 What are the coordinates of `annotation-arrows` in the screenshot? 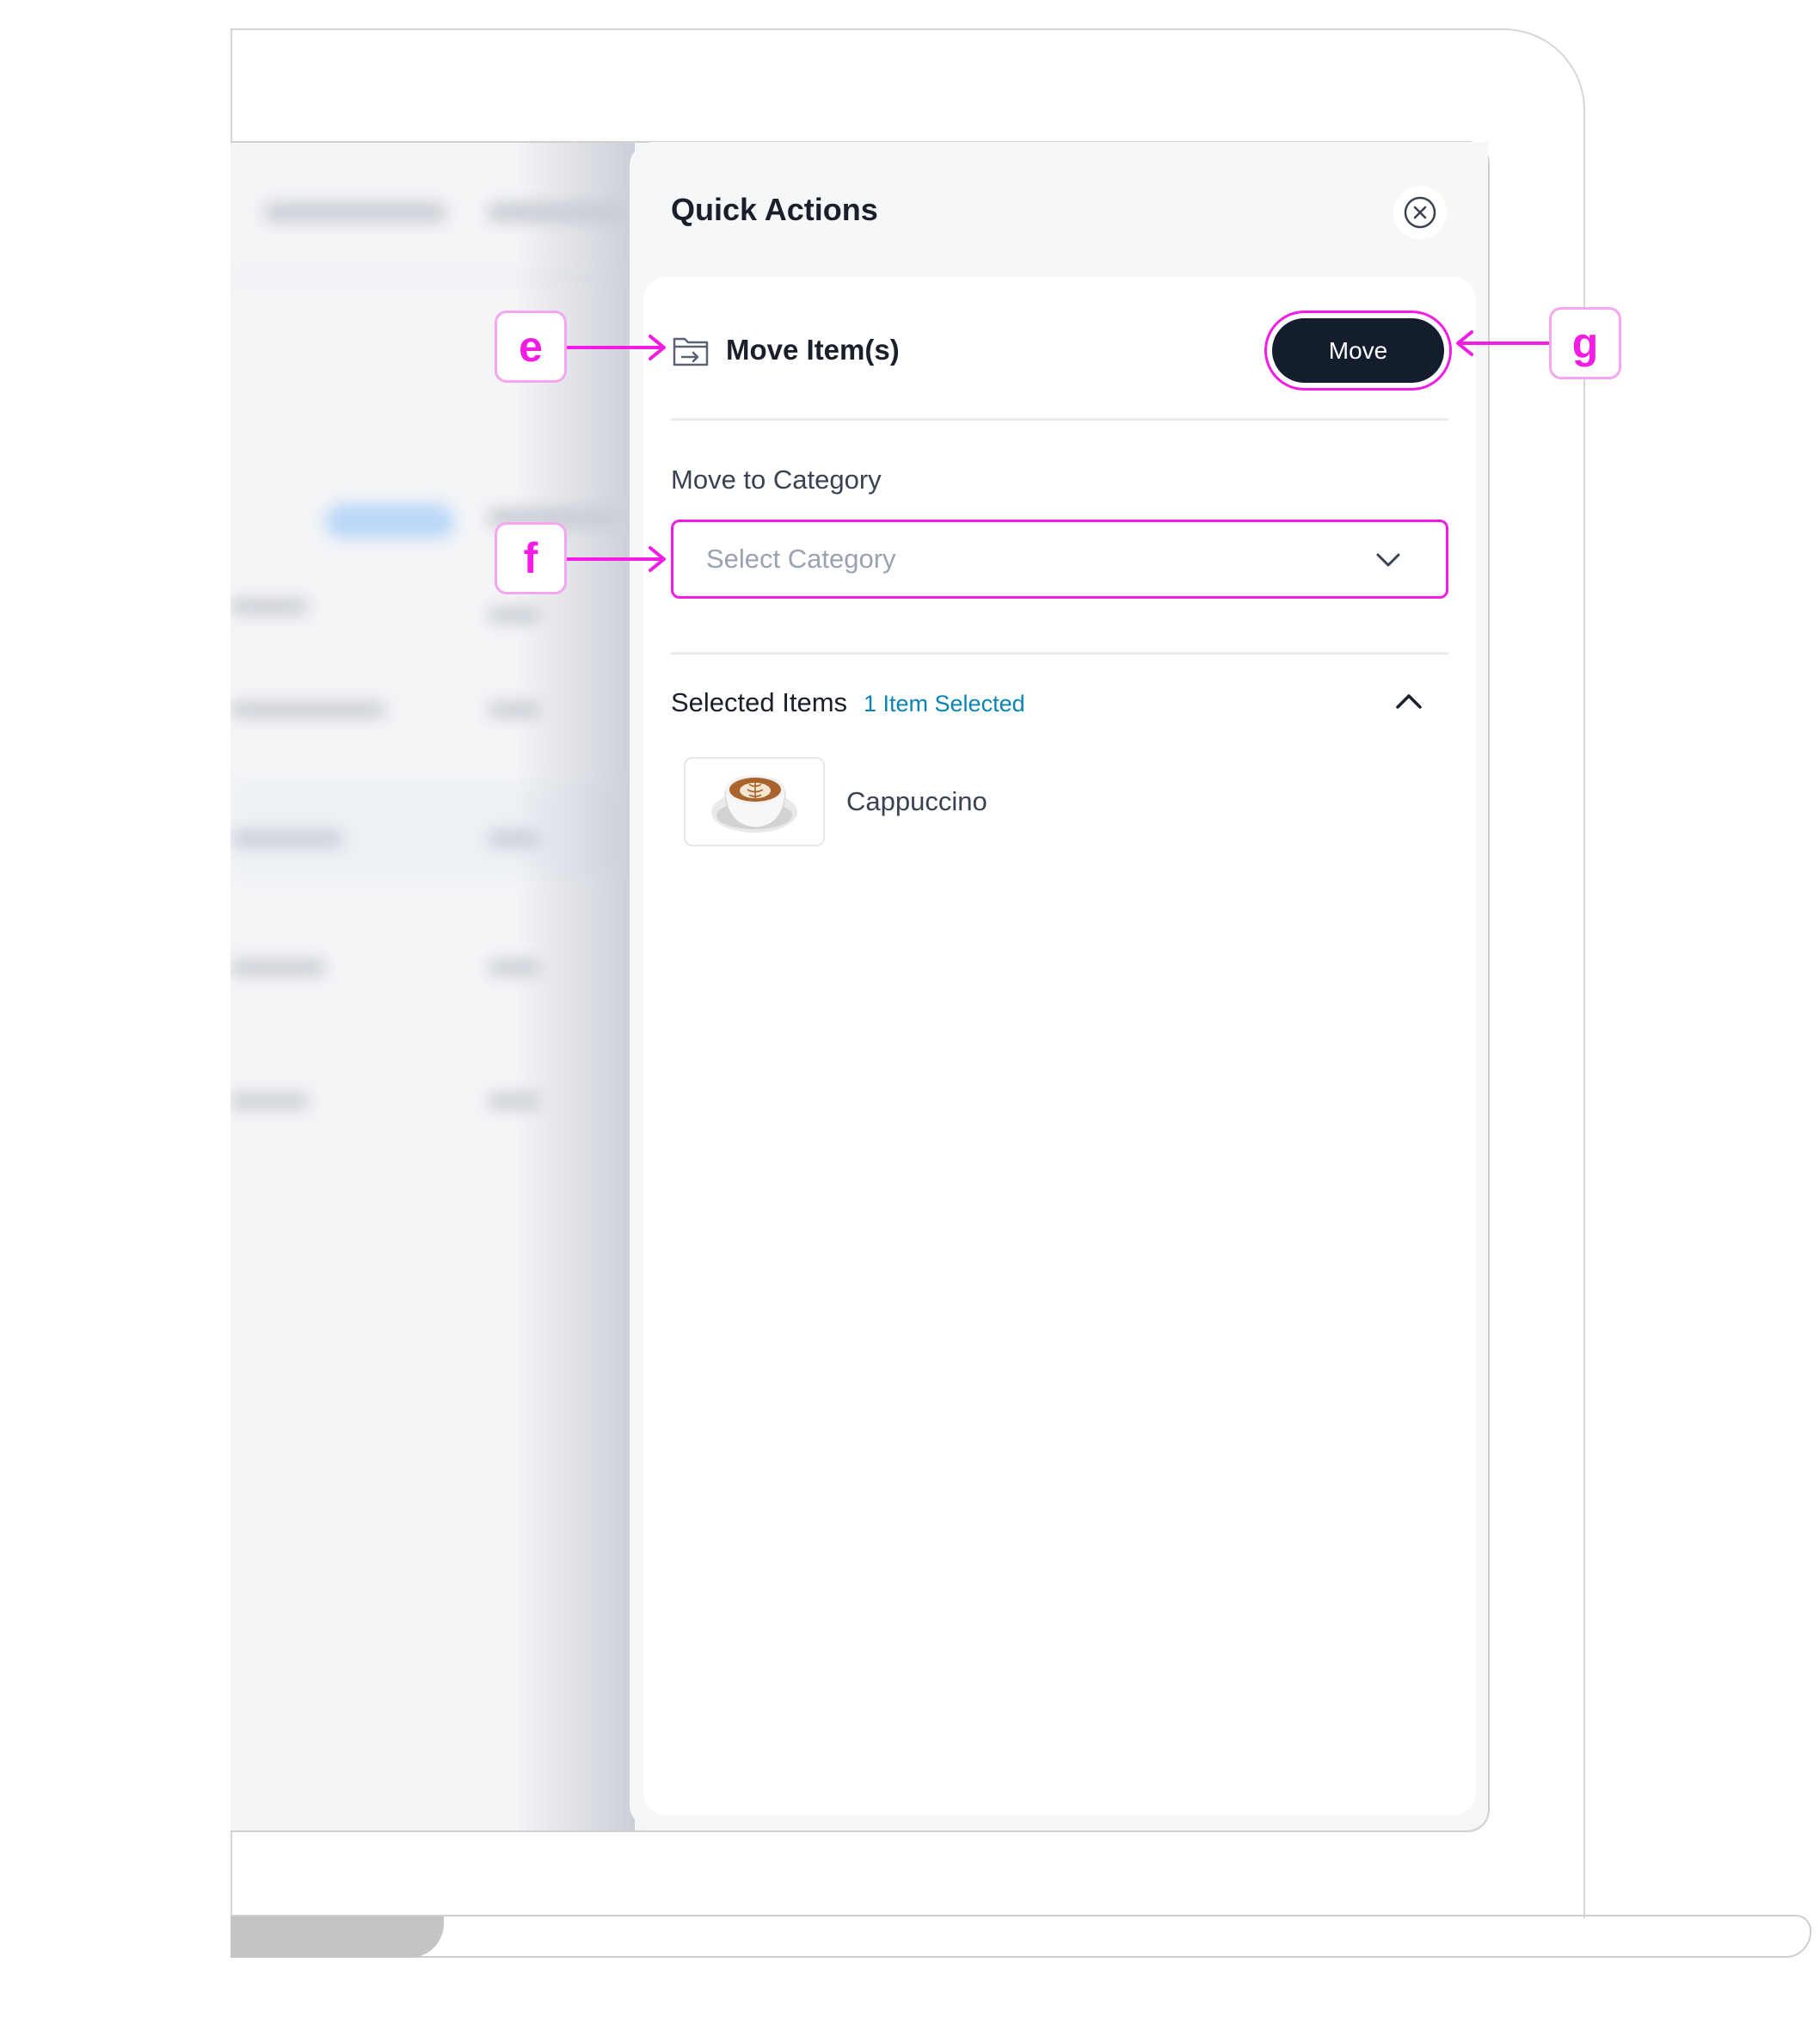 It's located at (1058, 451).